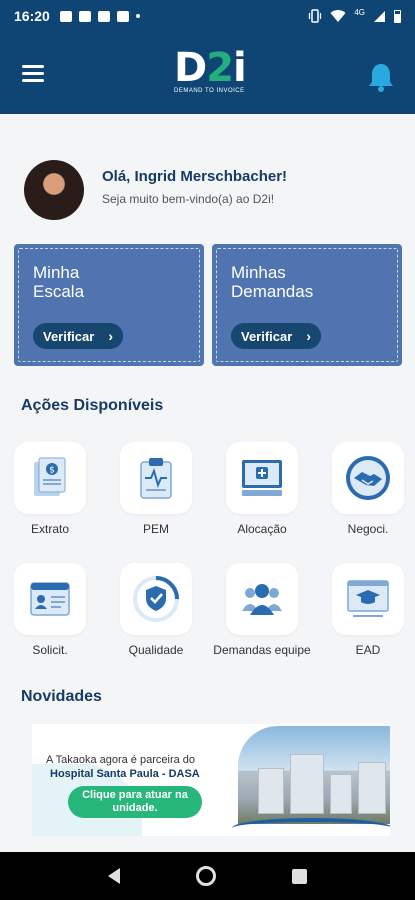 The width and height of the screenshot is (415, 900). What do you see at coordinates (359, 12) in the screenshot?
I see `network-type: 4G` at bounding box center [359, 12].